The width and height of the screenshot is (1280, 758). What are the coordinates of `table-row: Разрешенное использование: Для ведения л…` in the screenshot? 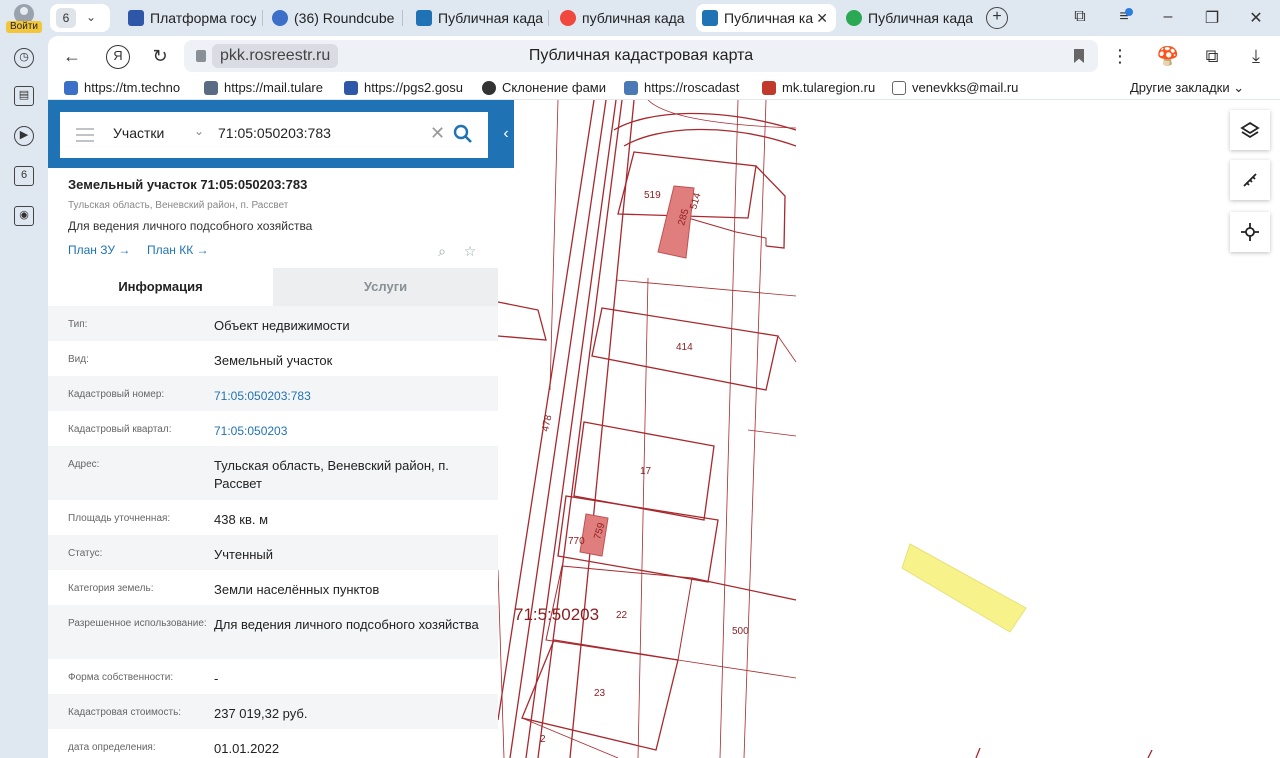 It's located at (273, 632).